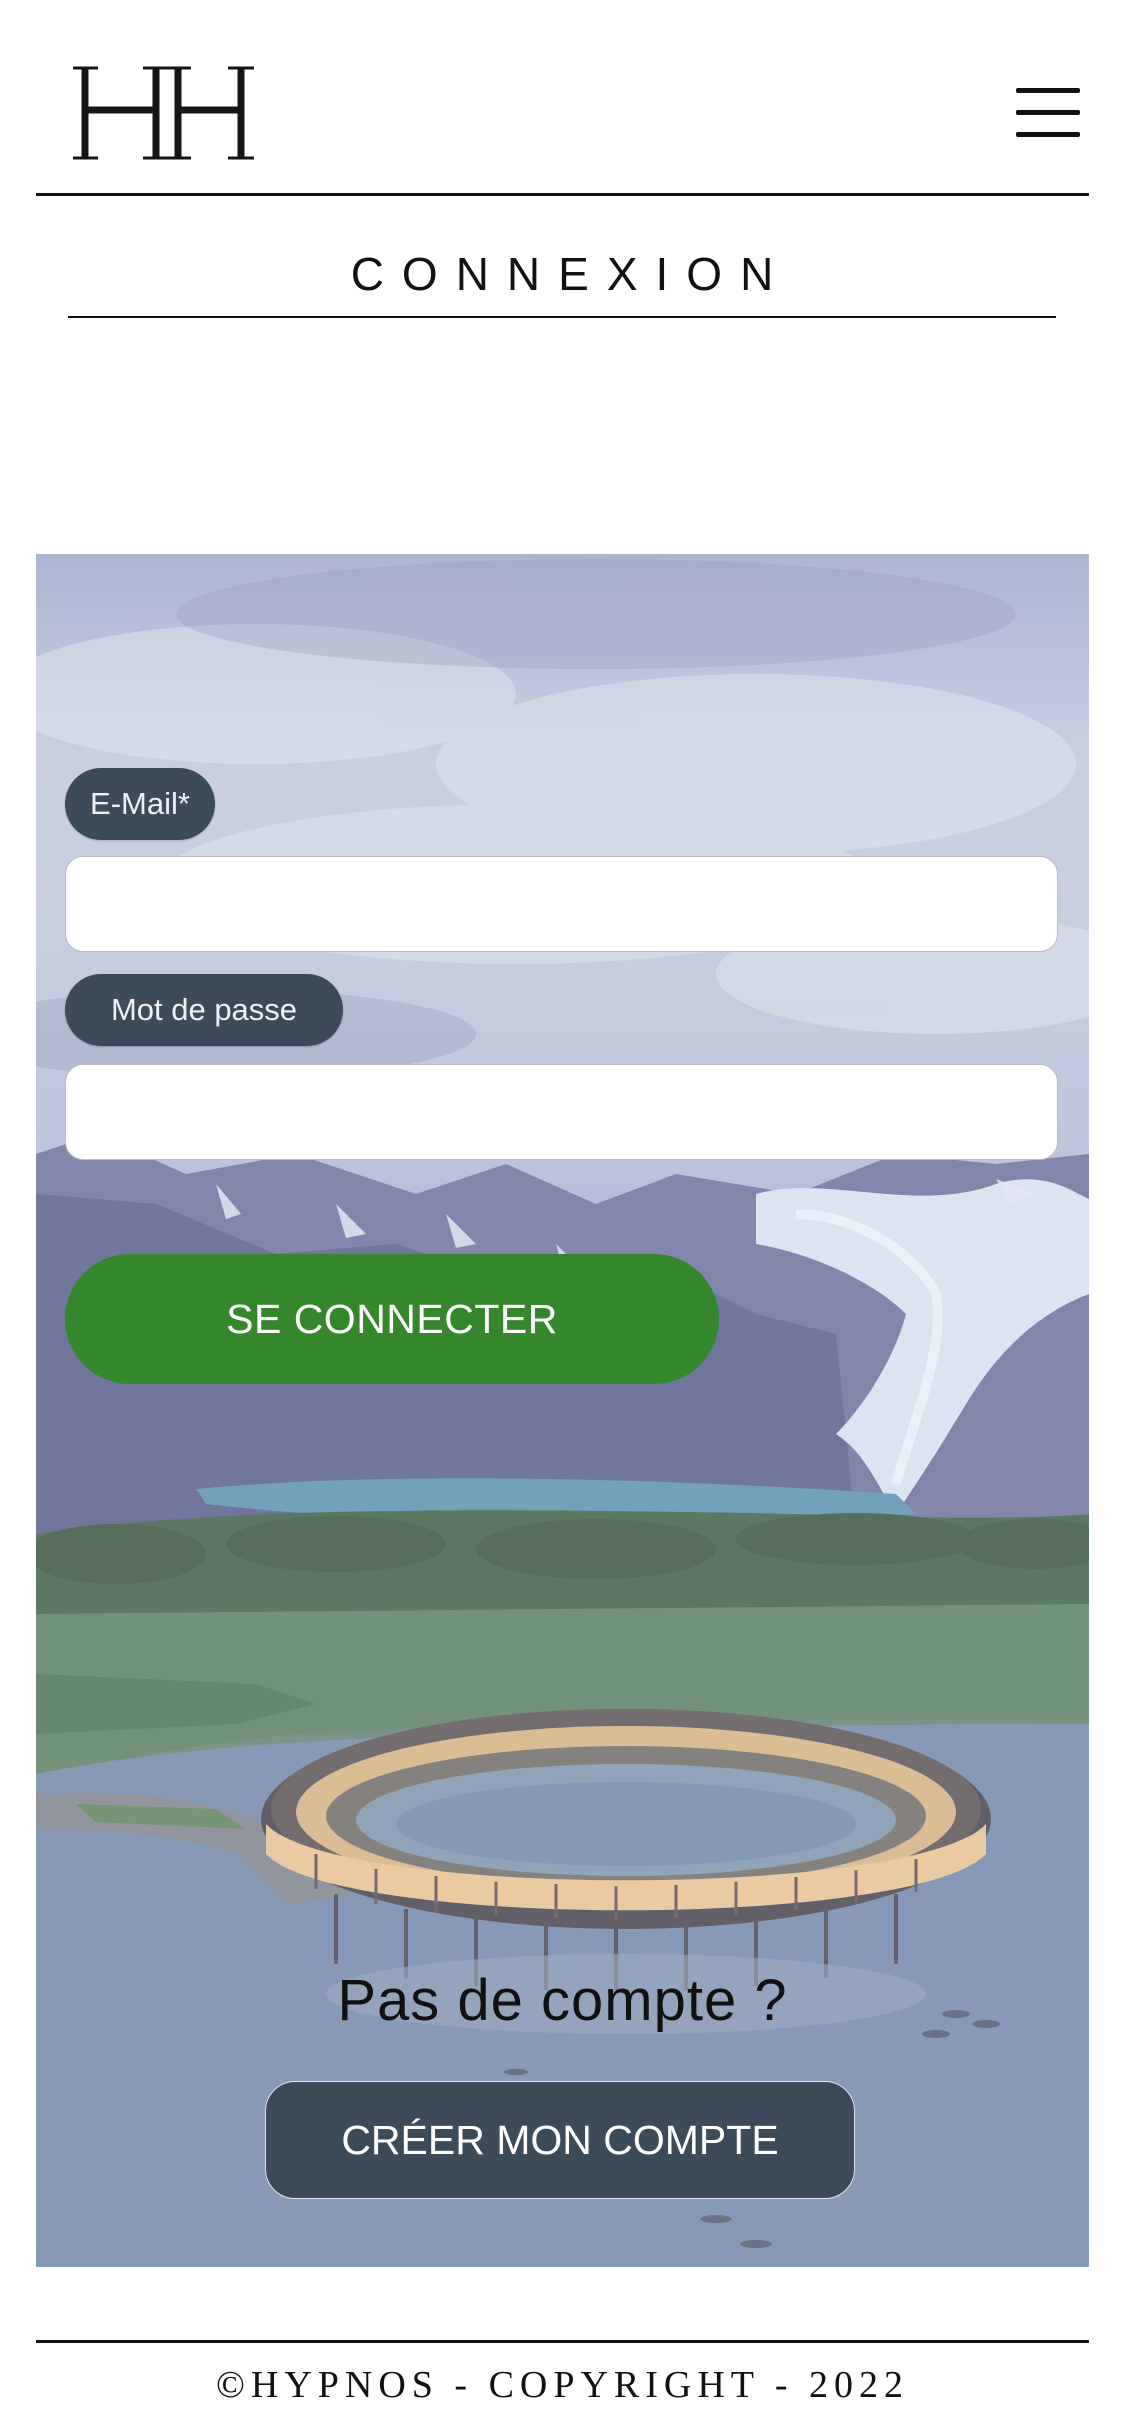 The height and width of the screenshot is (2436, 1125). I want to click on email-input, so click(561, 904).